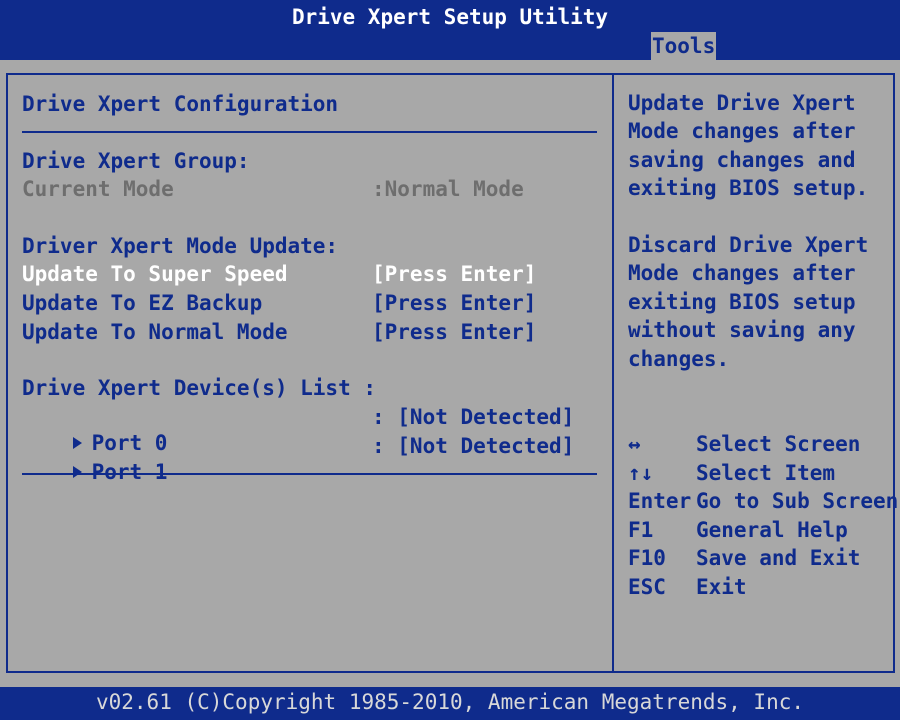 The image size is (900, 720). I want to click on update-normal-mode-item: Update To Normal Mode, so click(155, 332).